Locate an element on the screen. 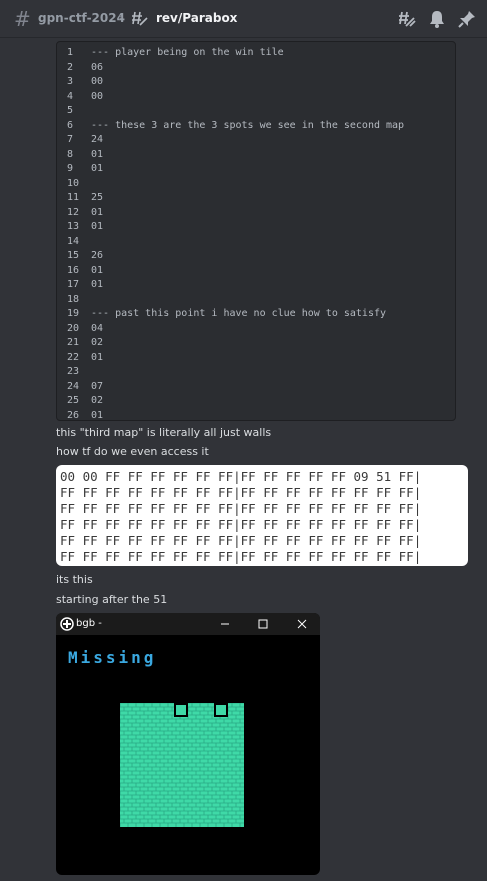 The image size is (487, 881). line-number: 23 is located at coordinates (73, 371).